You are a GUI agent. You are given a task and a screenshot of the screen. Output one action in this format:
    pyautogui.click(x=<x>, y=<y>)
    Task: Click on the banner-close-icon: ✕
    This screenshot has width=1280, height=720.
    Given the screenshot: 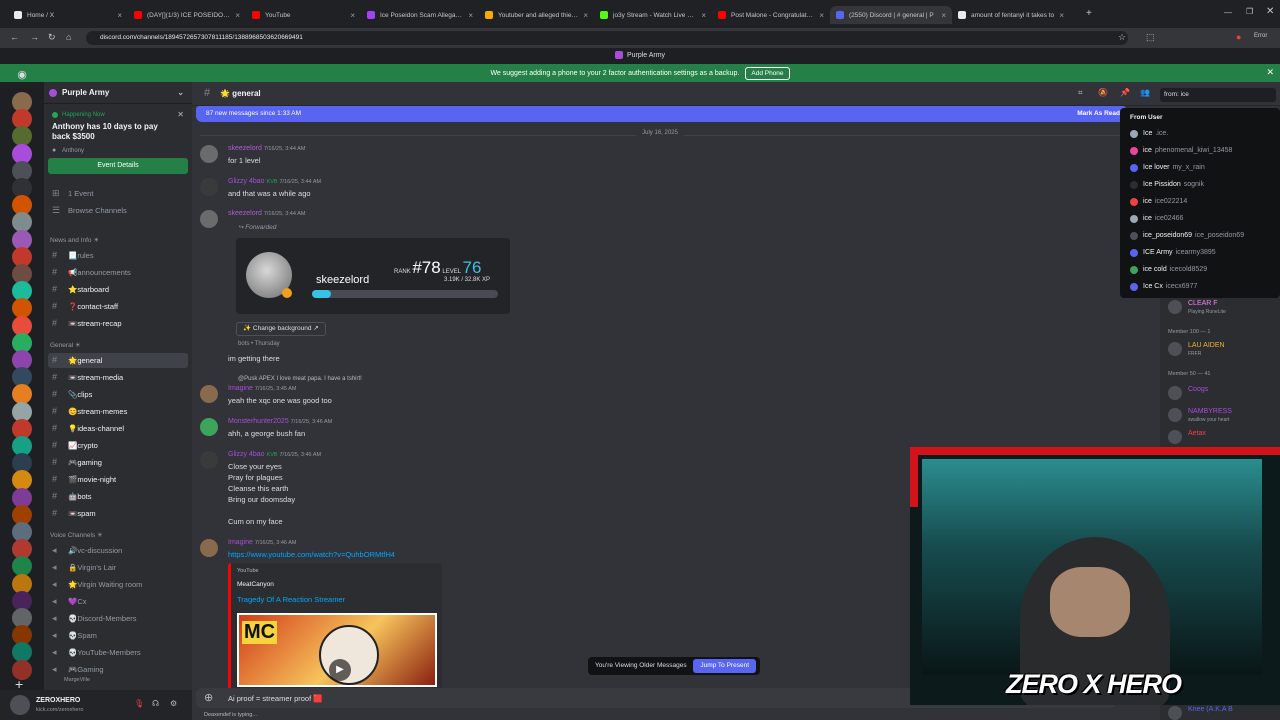 What is the action you would take?
    pyautogui.click(x=1270, y=72)
    